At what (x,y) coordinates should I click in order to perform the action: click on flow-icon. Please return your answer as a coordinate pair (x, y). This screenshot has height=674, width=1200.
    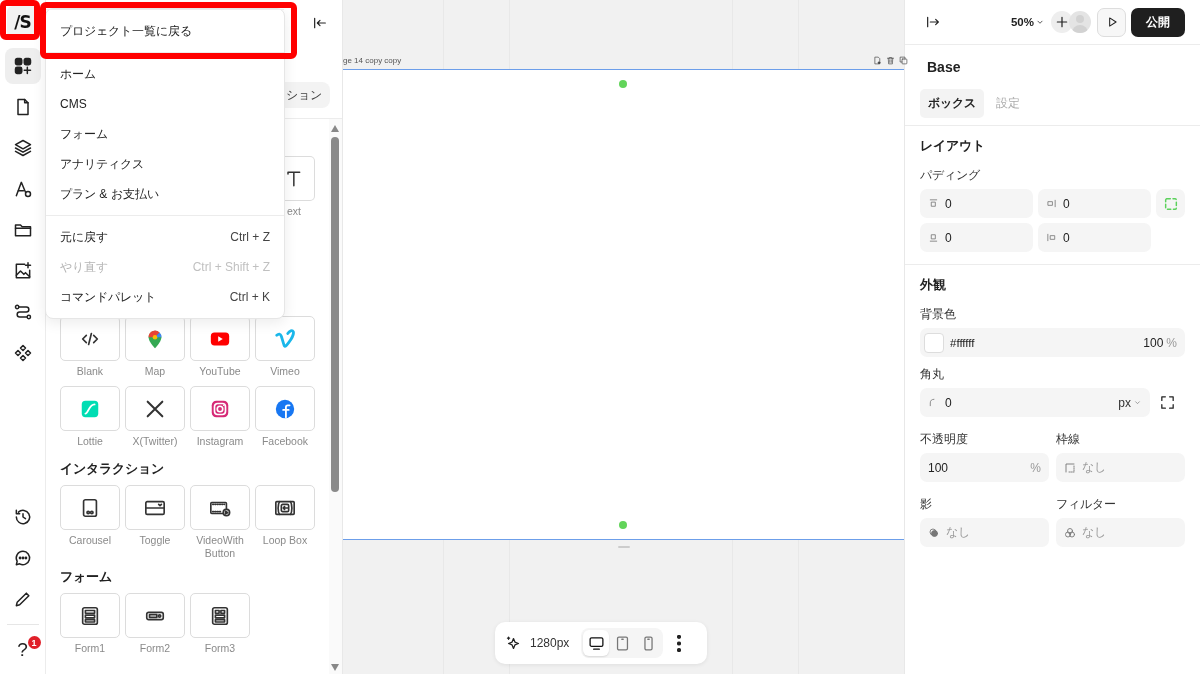
    Looking at the image, I should click on (22, 312).